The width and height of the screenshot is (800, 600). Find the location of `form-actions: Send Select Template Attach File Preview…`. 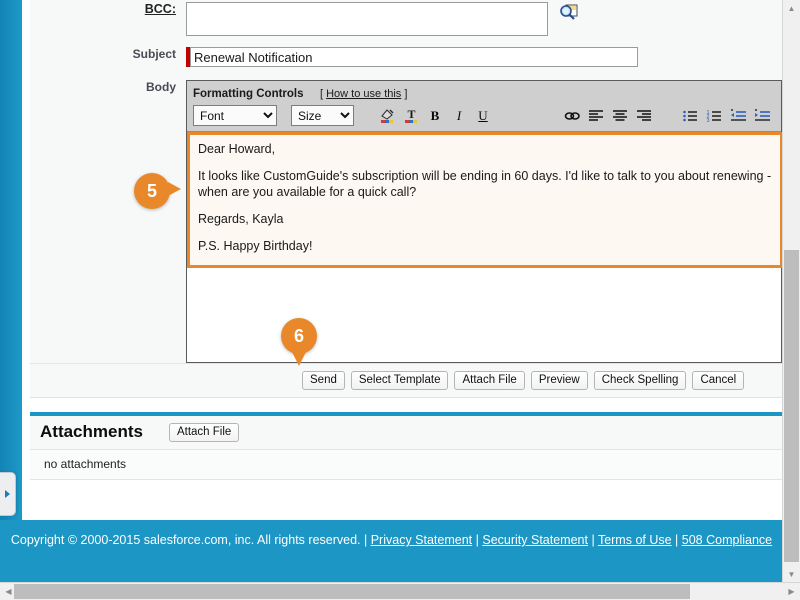

form-actions: Send Select Template Attach File Preview… is located at coordinates (406, 380).